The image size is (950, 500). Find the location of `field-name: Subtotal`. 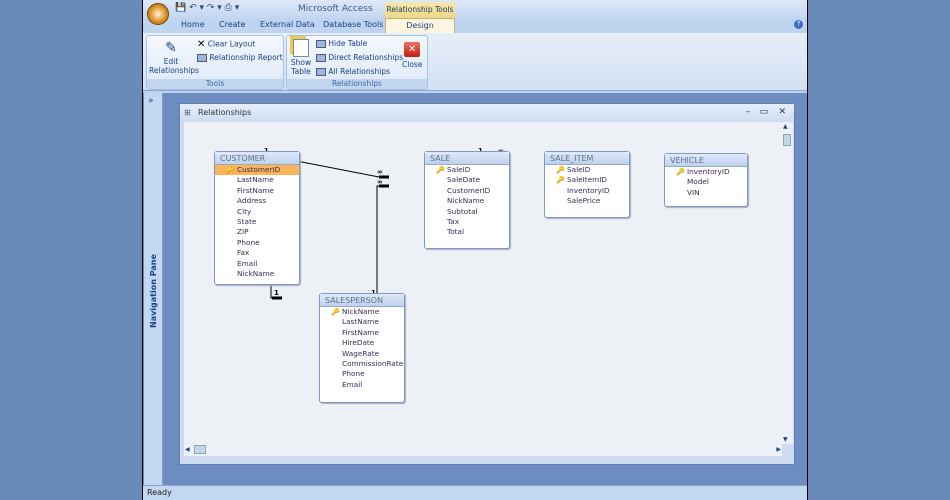

field-name: Subtotal is located at coordinates (462, 211).